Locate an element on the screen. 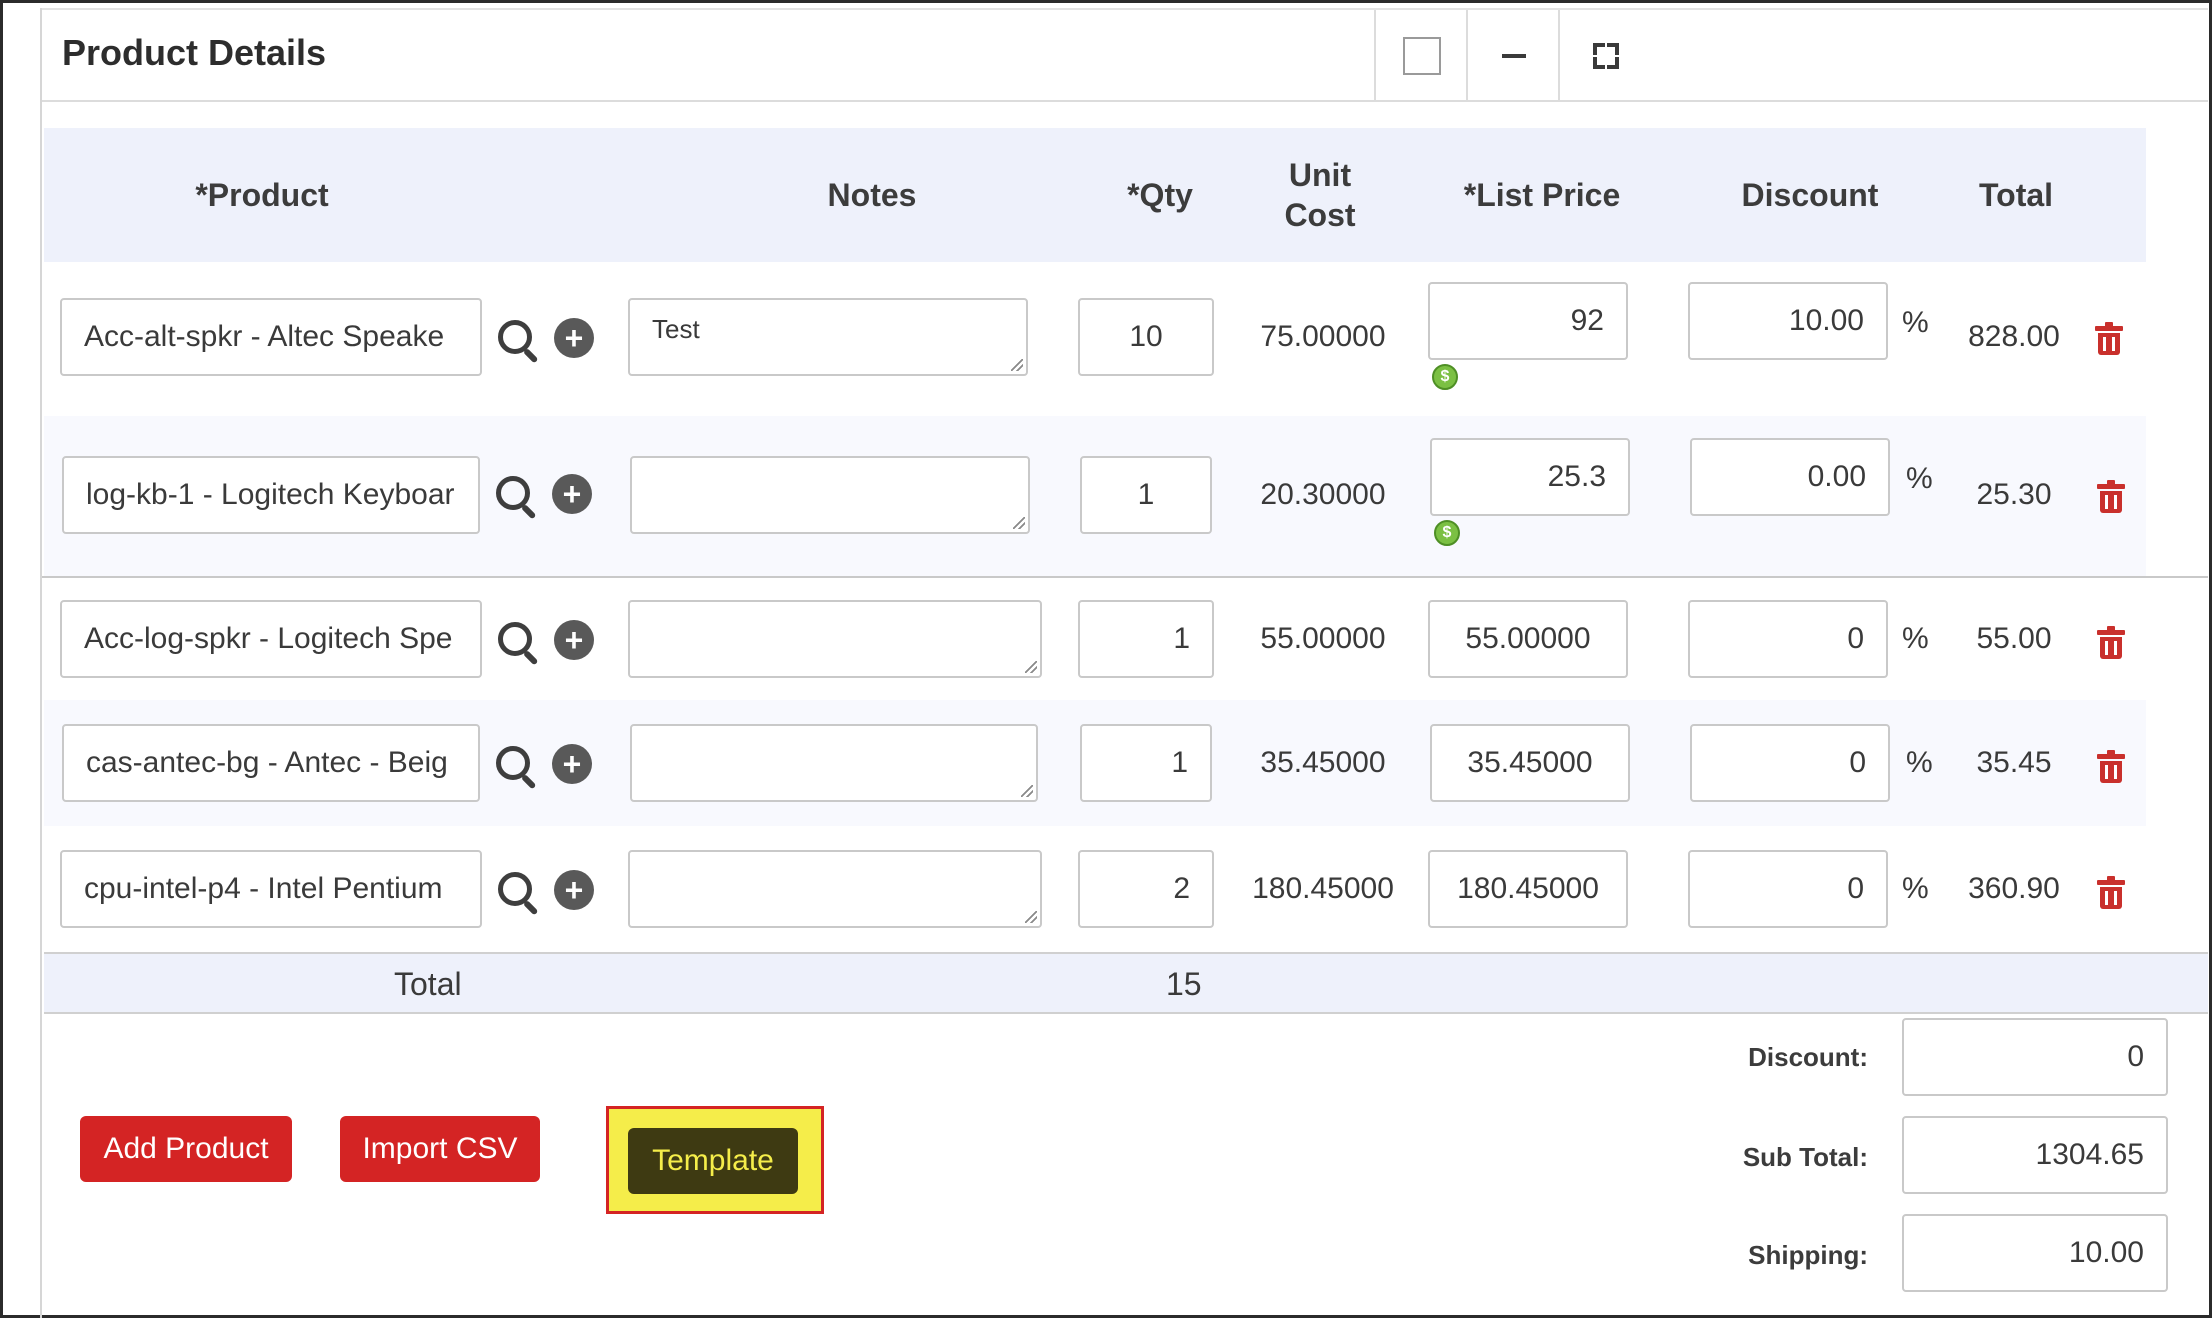 This screenshot has width=2212, height=1318. checkbox-icon is located at coordinates (1422, 56).